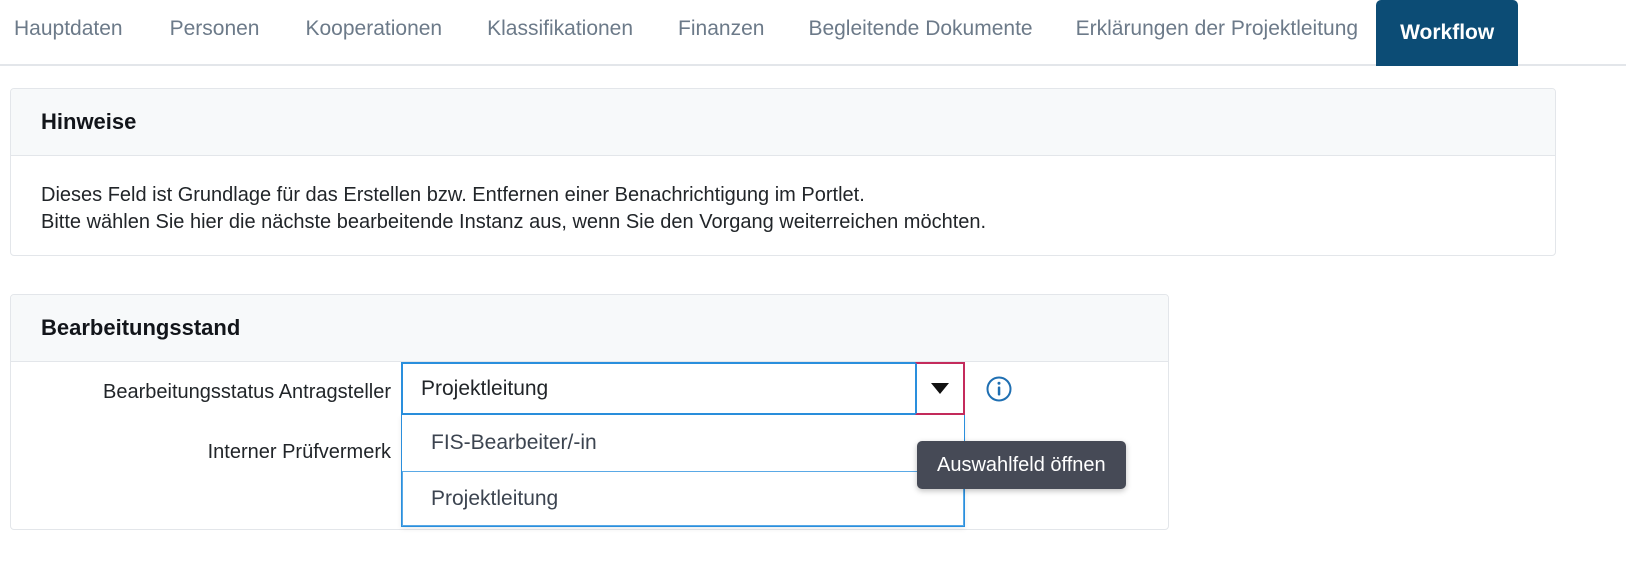  Describe the element at coordinates (299, 452) in the screenshot. I see `label-interner-pruefvermerk: Interner Prüfvermerk` at that location.